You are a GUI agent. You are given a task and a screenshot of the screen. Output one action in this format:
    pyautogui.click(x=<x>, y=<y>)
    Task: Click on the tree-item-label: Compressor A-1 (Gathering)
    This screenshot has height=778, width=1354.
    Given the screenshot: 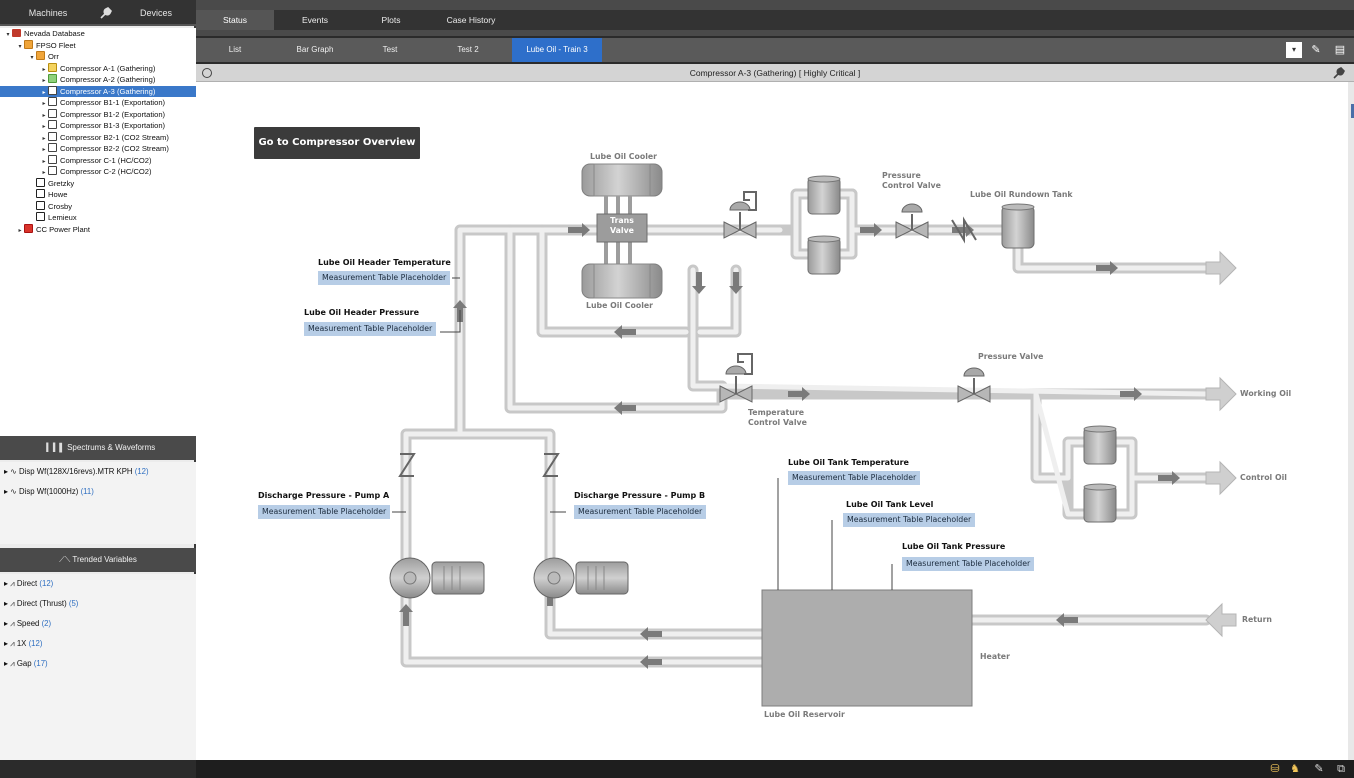 What is the action you would take?
    pyautogui.click(x=108, y=68)
    